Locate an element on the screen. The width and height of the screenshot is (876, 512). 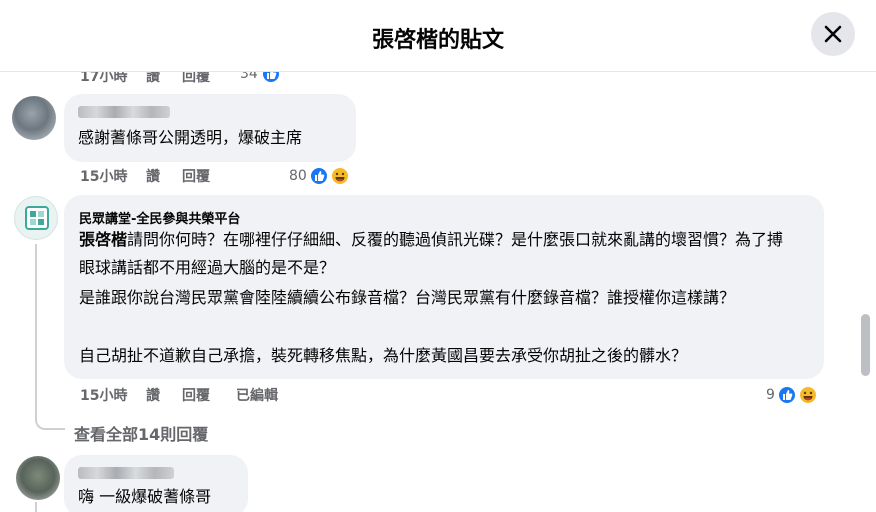
page-logo-icon is located at coordinates (37, 218).